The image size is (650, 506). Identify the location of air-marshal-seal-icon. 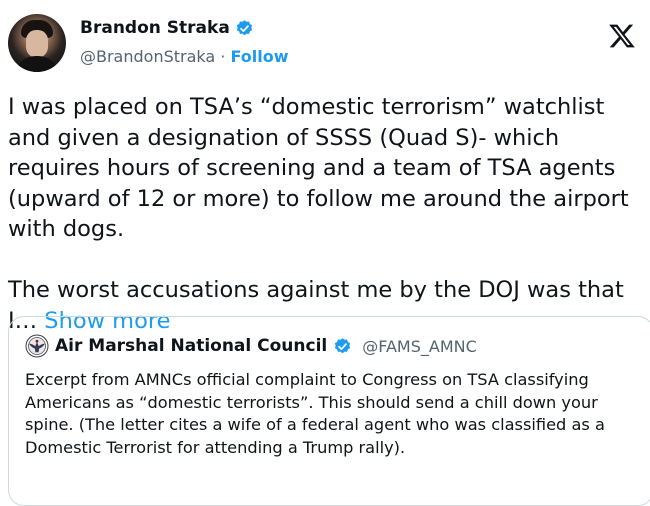
(37, 346).